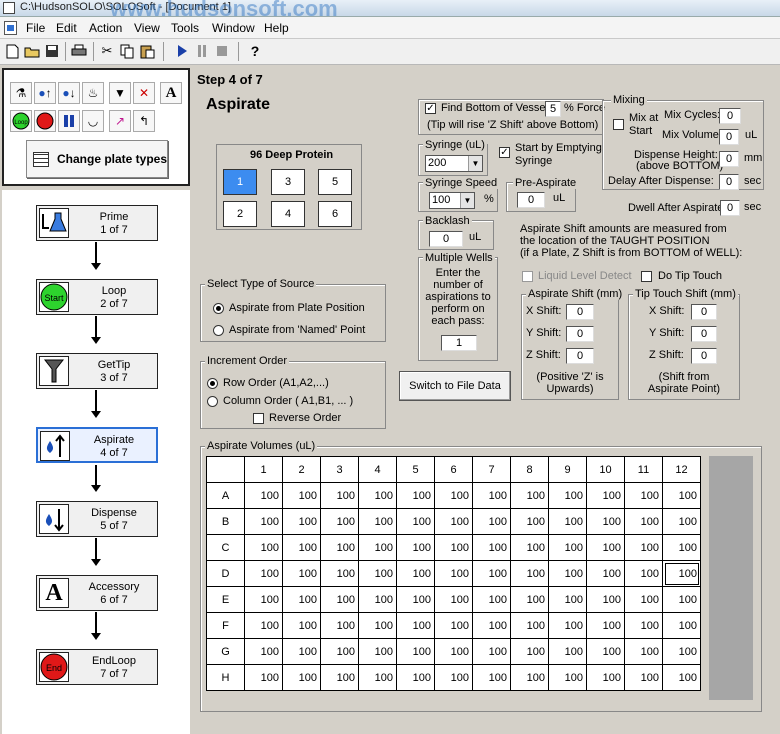 This screenshot has width=780, height=734. What do you see at coordinates (276, 28) in the screenshot?
I see `menu-help: Help` at bounding box center [276, 28].